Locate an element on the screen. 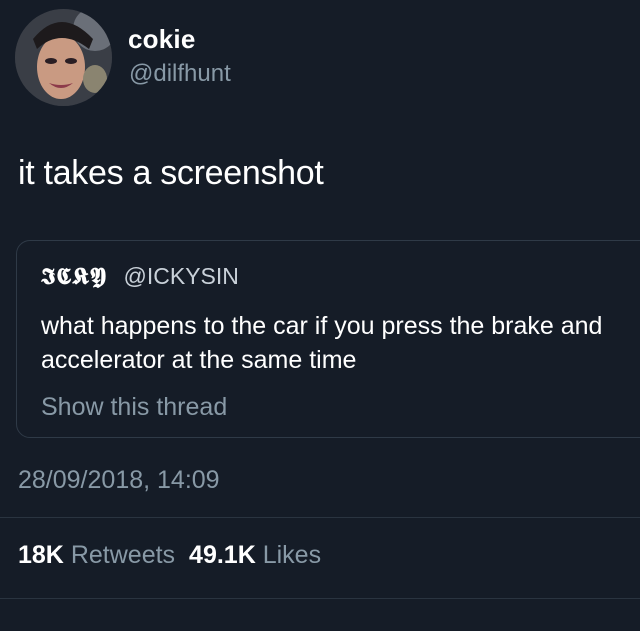 The height and width of the screenshot is (631, 640). retweets-count: 18K is located at coordinates (41, 555).